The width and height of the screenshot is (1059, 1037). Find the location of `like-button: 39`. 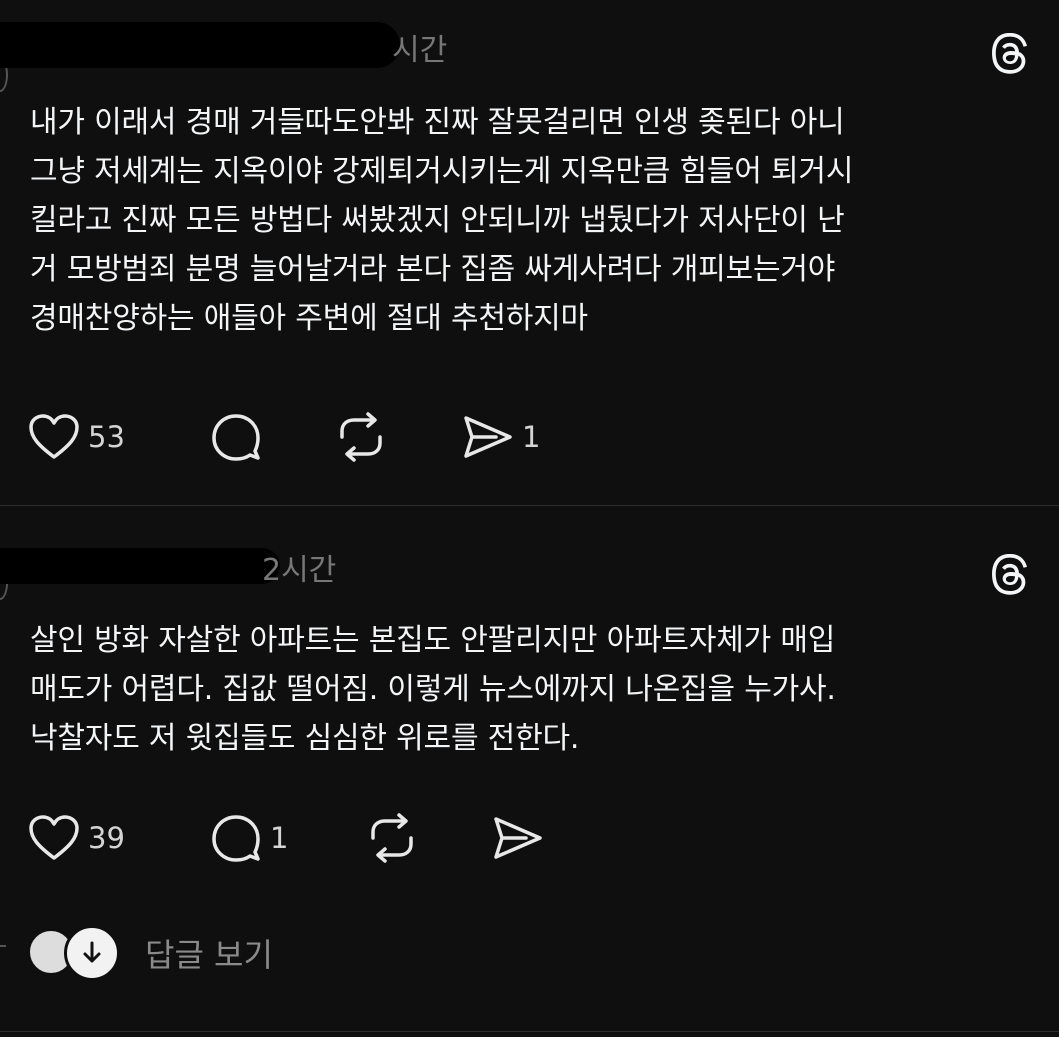

like-button: 39 is located at coordinates (76, 838).